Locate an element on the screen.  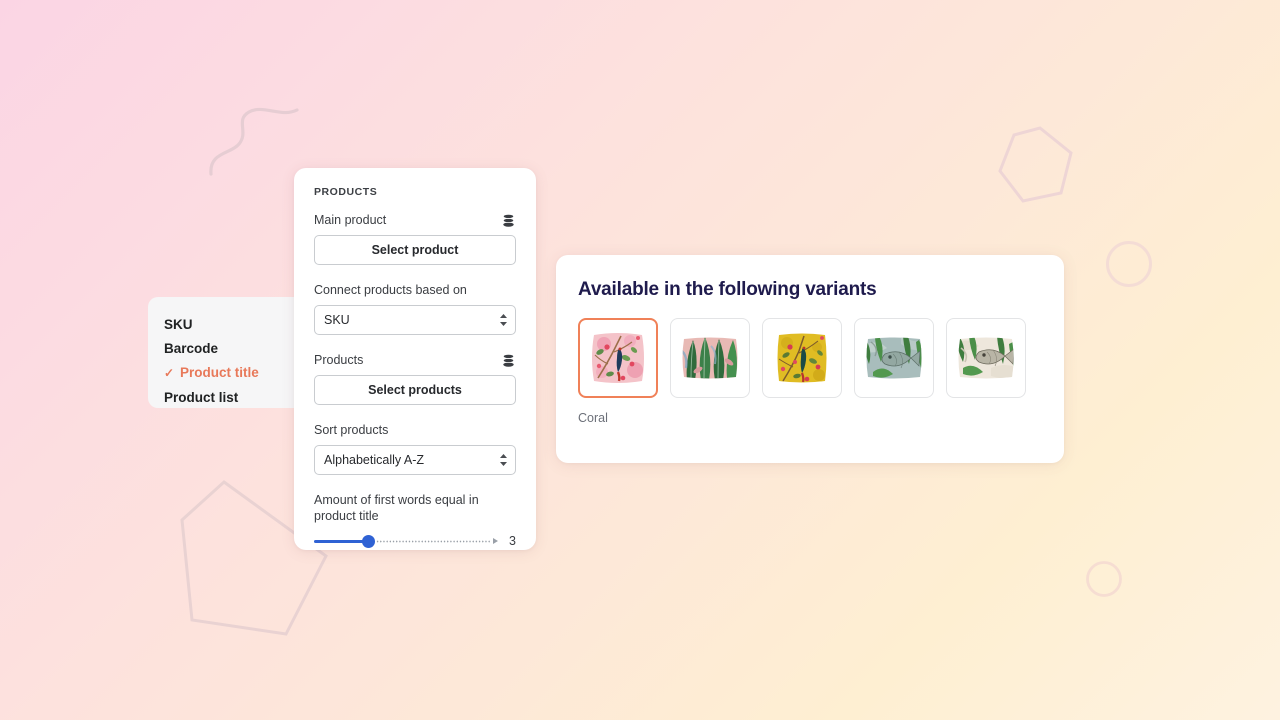
variant-tile-teal-fish is located at coordinates (894, 358).